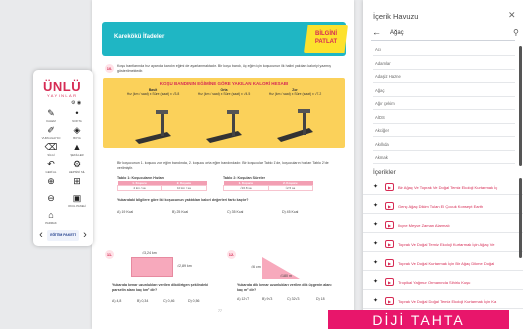  Describe the element at coordinates (397, 33) in the screenshot. I see `search-input: Ağaç` at that location.